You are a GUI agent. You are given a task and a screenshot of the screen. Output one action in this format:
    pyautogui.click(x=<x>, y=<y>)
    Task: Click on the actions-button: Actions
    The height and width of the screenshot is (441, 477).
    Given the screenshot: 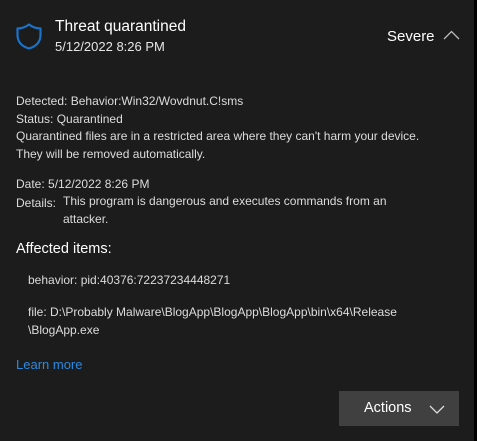 What is the action you would take?
    pyautogui.click(x=399, y=408)
    